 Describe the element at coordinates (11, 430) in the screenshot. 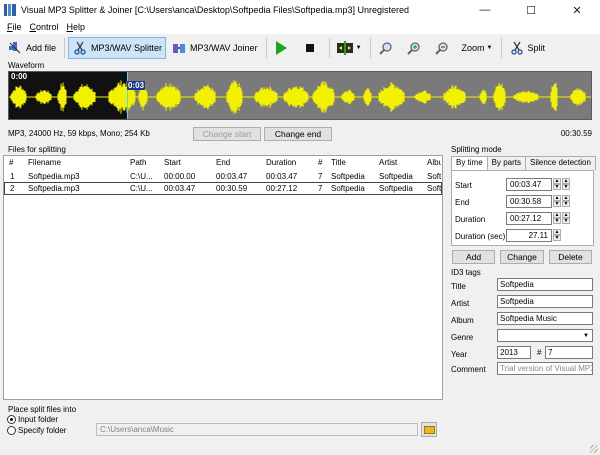

I see `radio-unchecked-icon` at that location.